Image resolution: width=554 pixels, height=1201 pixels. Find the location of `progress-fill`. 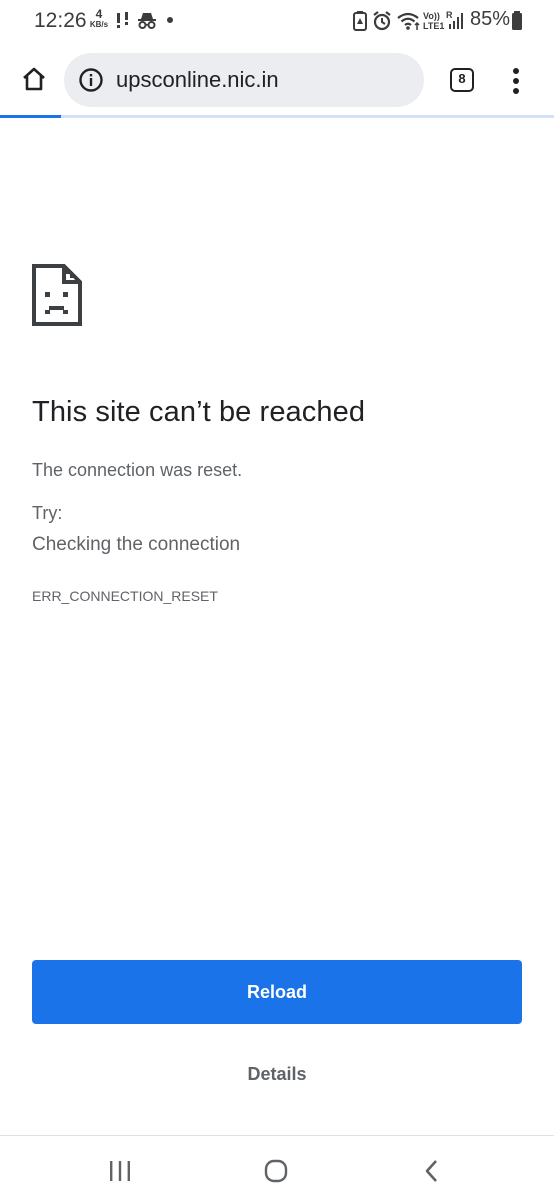

progress-fill is located at coordinates (30, 116).